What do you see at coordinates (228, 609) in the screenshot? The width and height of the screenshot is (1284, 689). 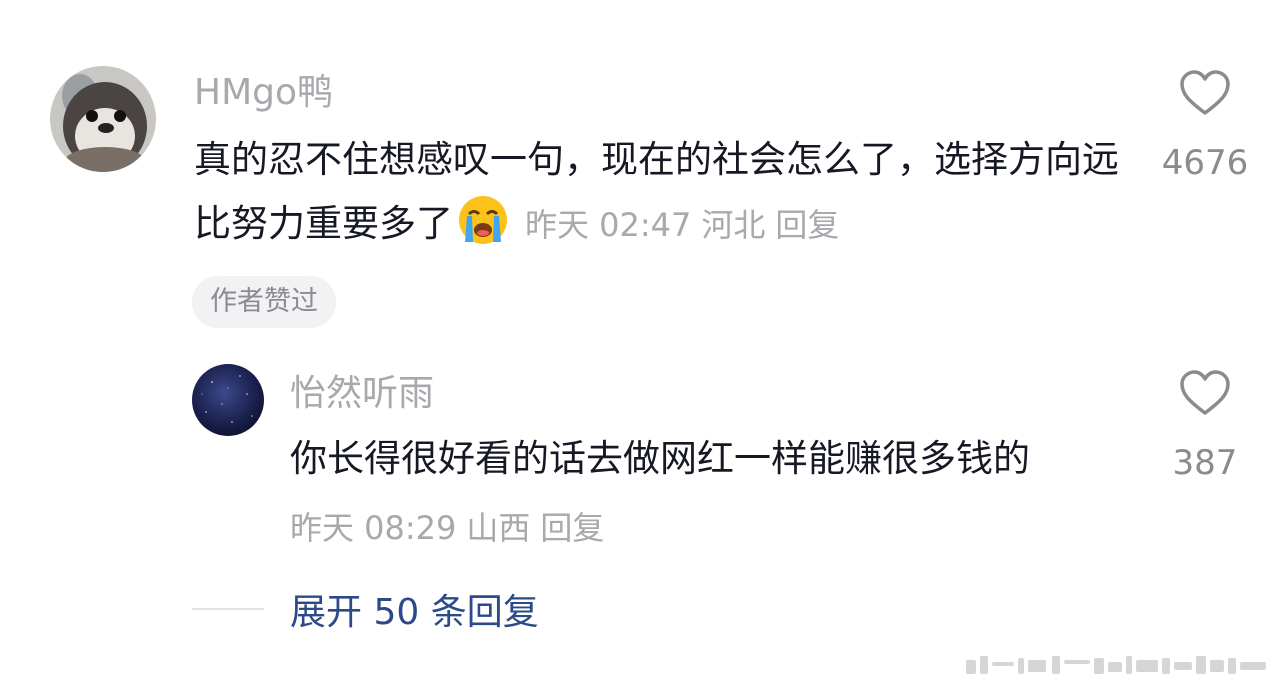 I see `divider-line` at bounding box center [228, 609].